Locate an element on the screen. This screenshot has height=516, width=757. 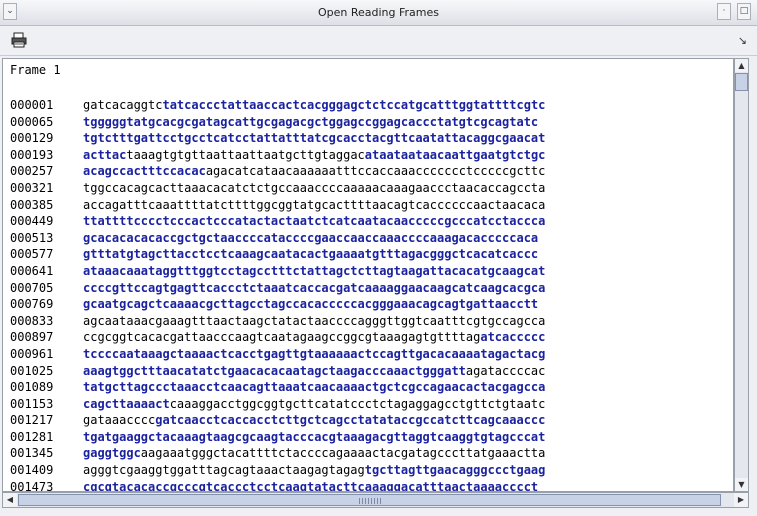
non-orf-segment: agggtcgaaggtggatttagcagtaaactaagagtagag is located at coordinates (224, 470).